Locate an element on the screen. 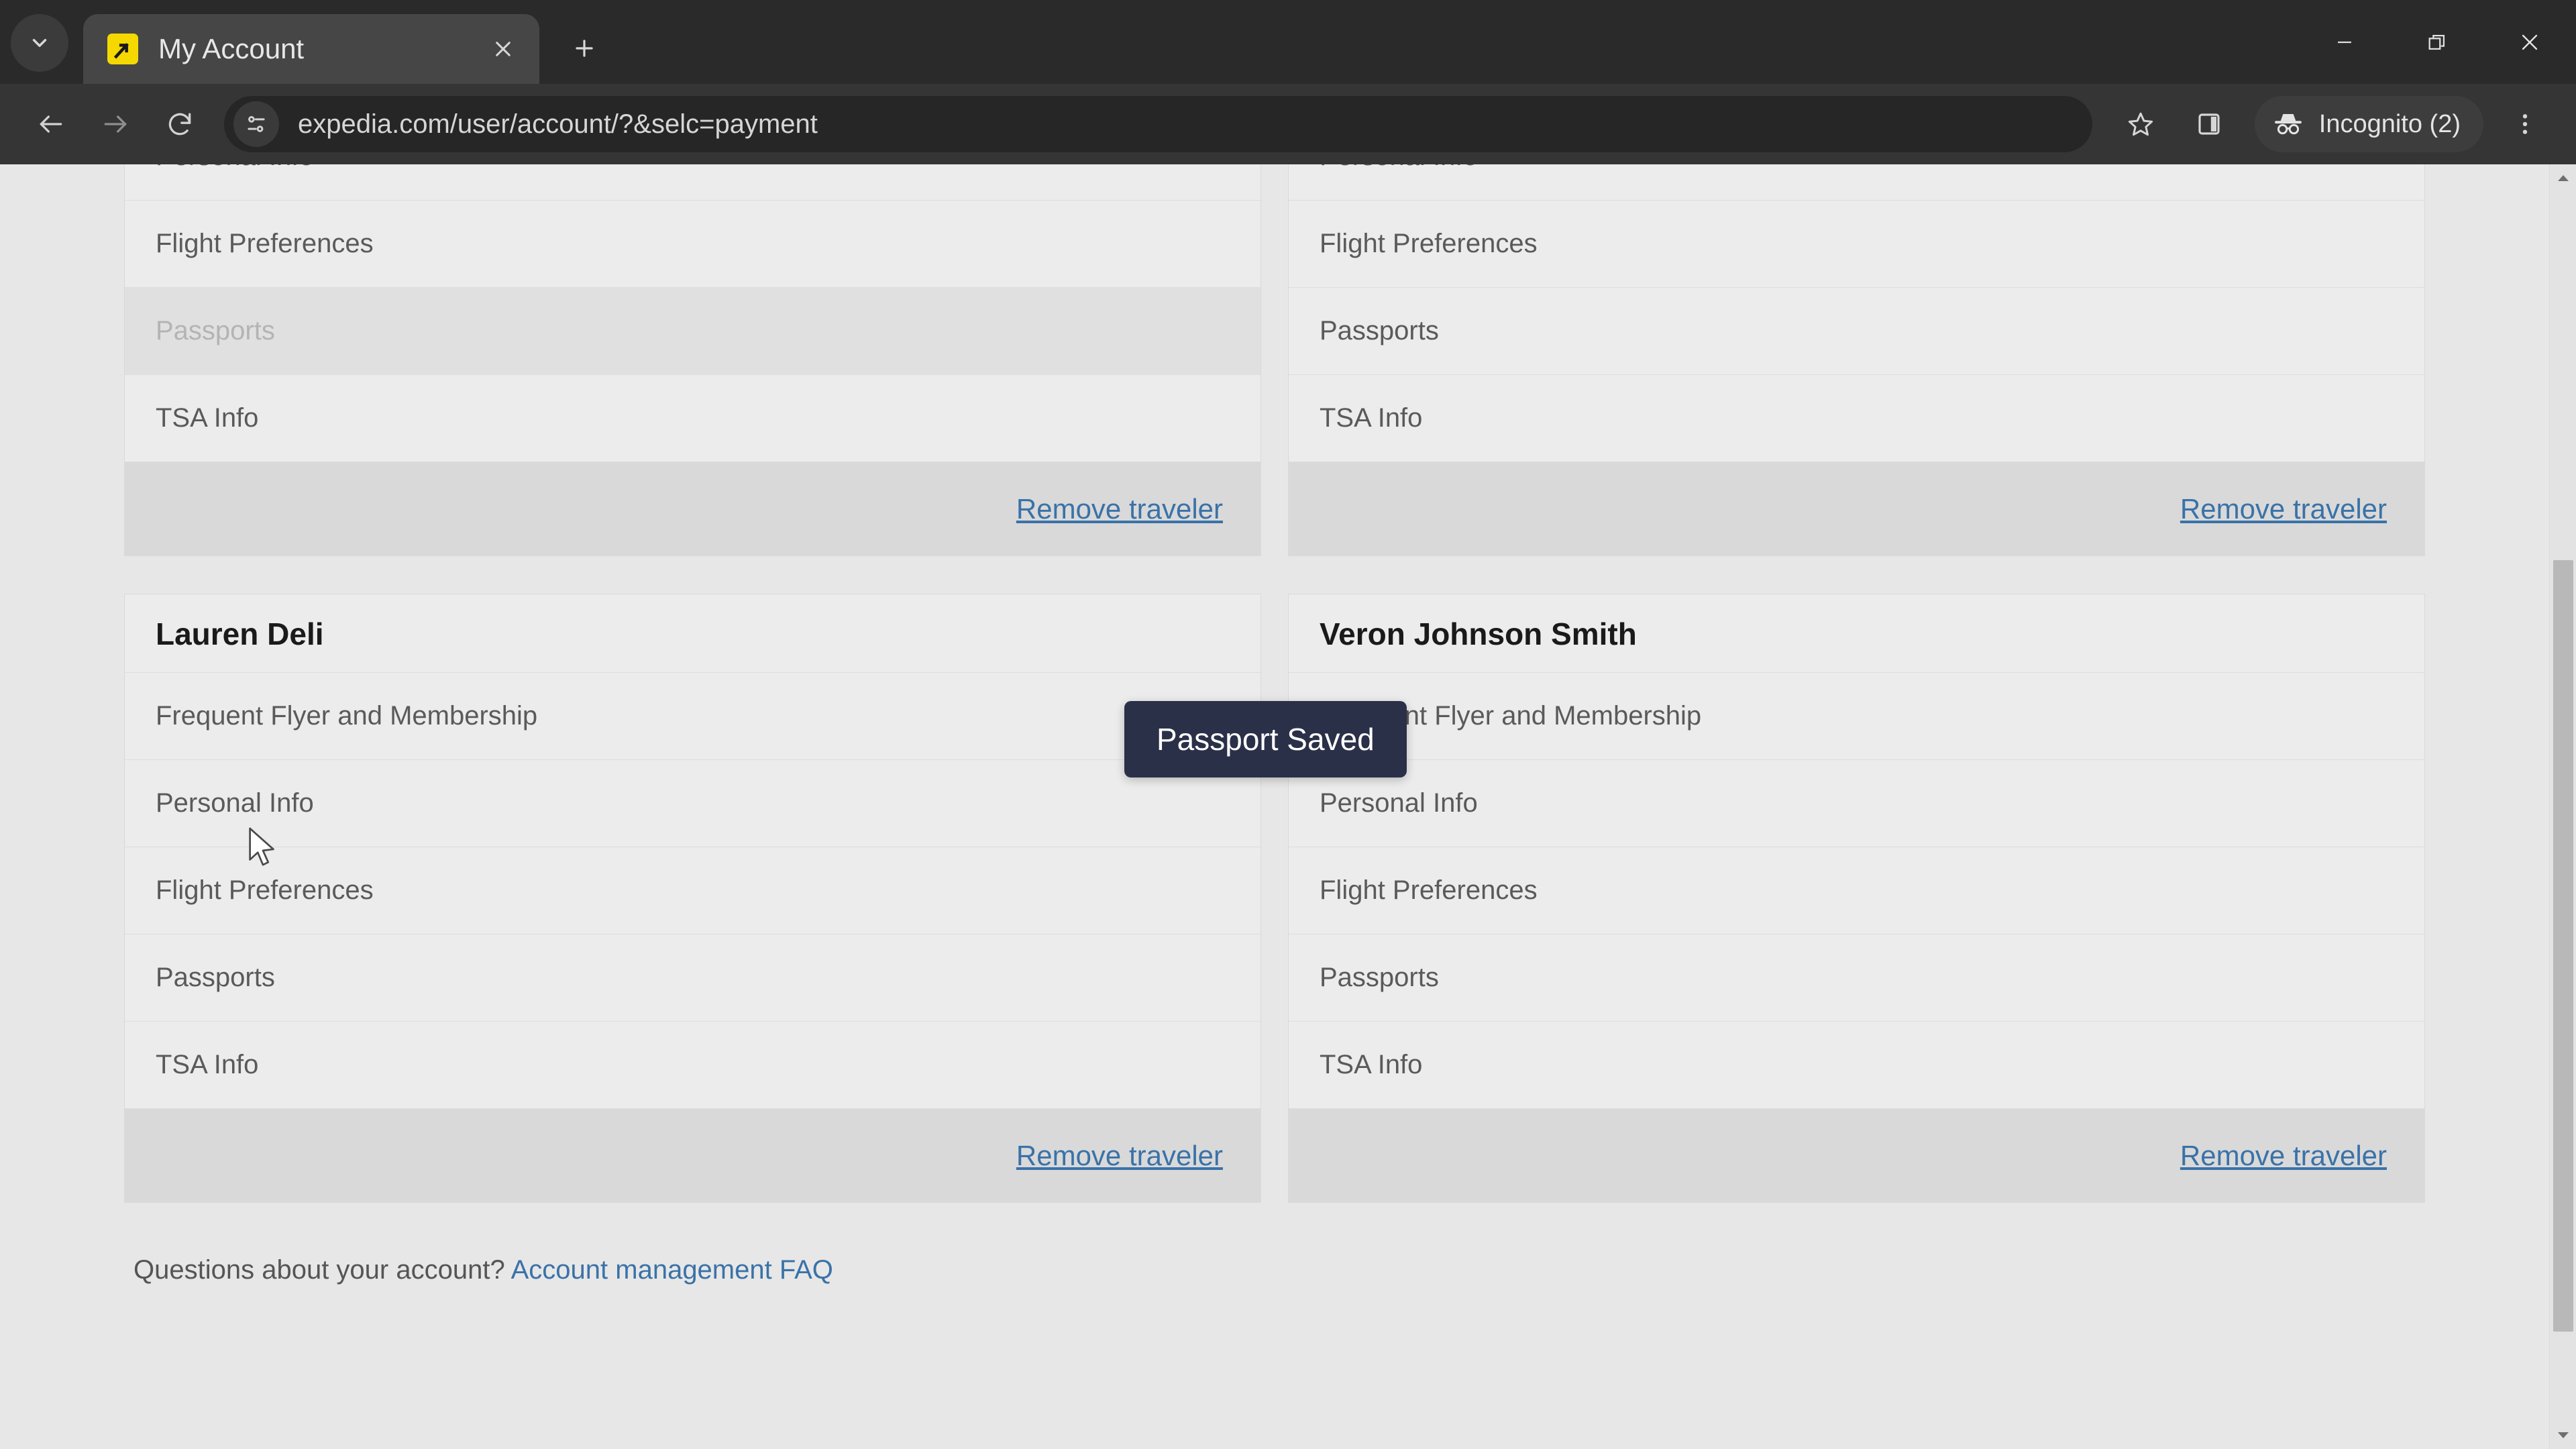 This screenshot has height=1449, width=2576. scroll-up-button is located at coordinates (2563, 177).